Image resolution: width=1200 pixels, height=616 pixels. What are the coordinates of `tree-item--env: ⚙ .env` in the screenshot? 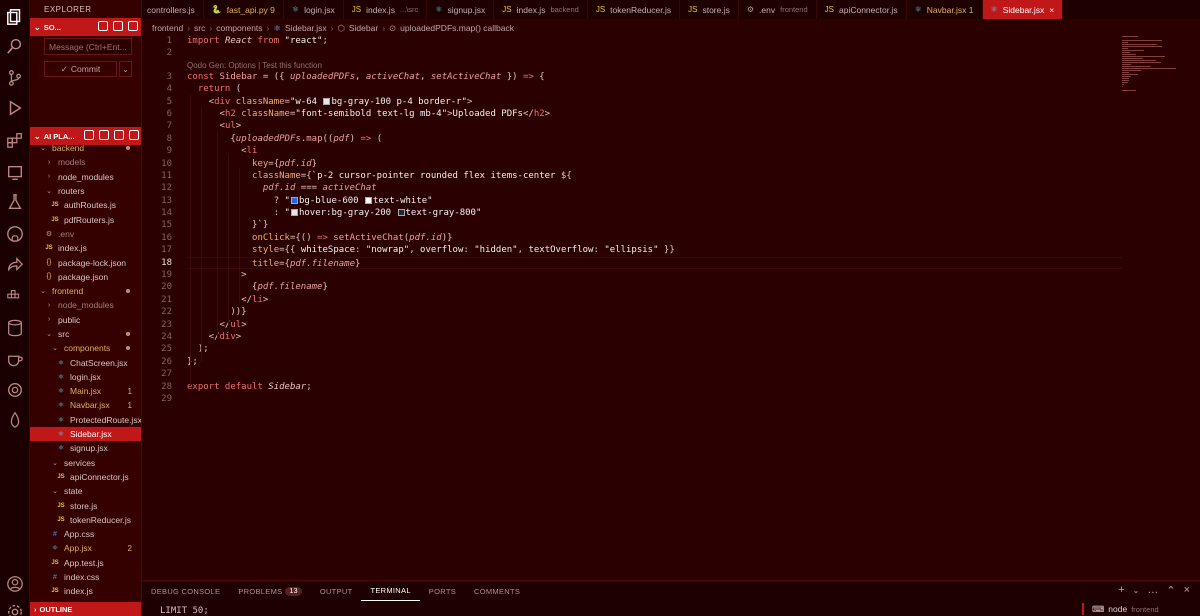 It's located at (85, 234).